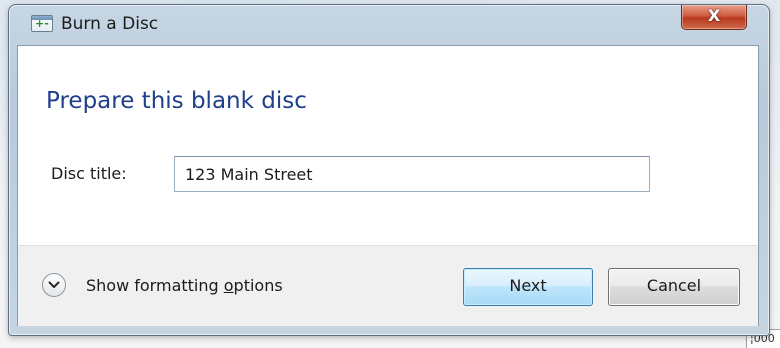 This screenshot has width=780, height=348. What do you see at coordinates (258, 285) in the screenshot?
I see `toggle-label-end: ptions` at bounding box center [258, 285].